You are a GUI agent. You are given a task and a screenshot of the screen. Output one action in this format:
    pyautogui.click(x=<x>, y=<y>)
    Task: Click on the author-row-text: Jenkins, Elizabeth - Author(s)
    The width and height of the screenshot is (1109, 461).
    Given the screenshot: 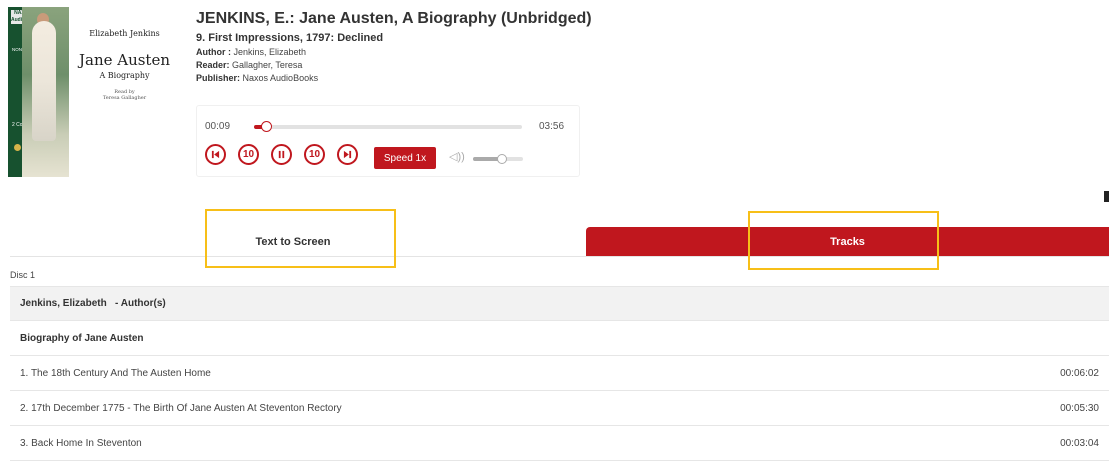 What is the action you would take?
    pyautogui.click(x=93, y=303)
    